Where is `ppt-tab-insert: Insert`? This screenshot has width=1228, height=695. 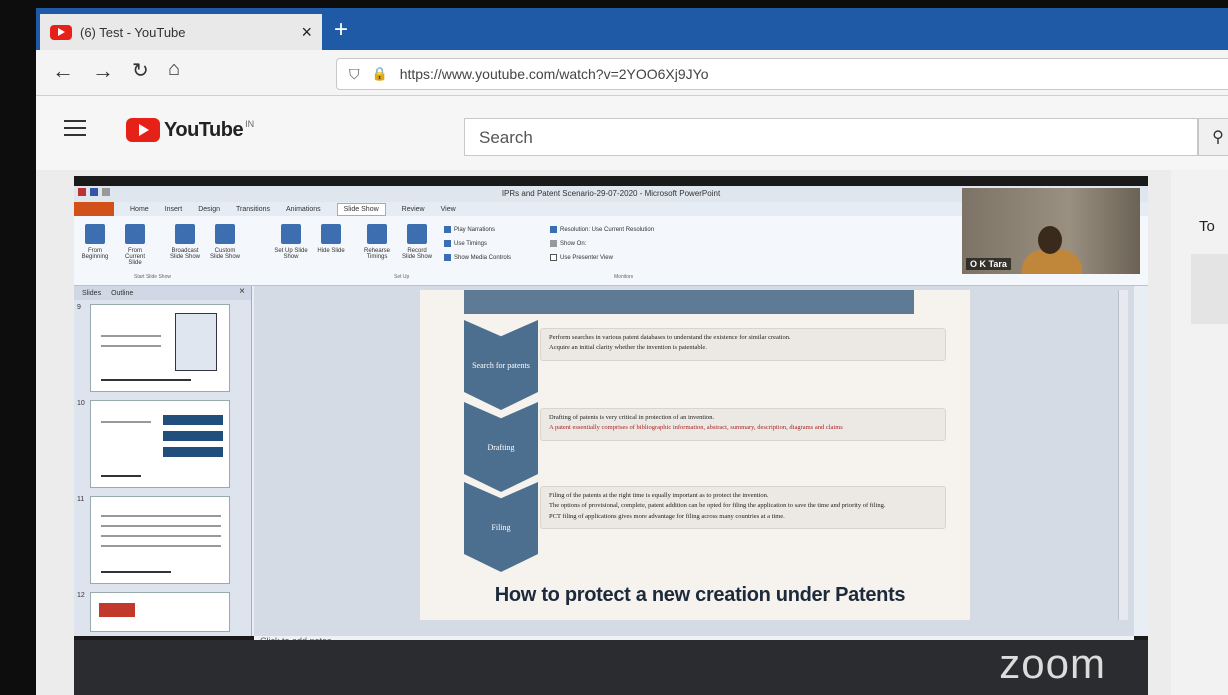
ppt-tab-insert: Insert is located at coordinates (173, 209).